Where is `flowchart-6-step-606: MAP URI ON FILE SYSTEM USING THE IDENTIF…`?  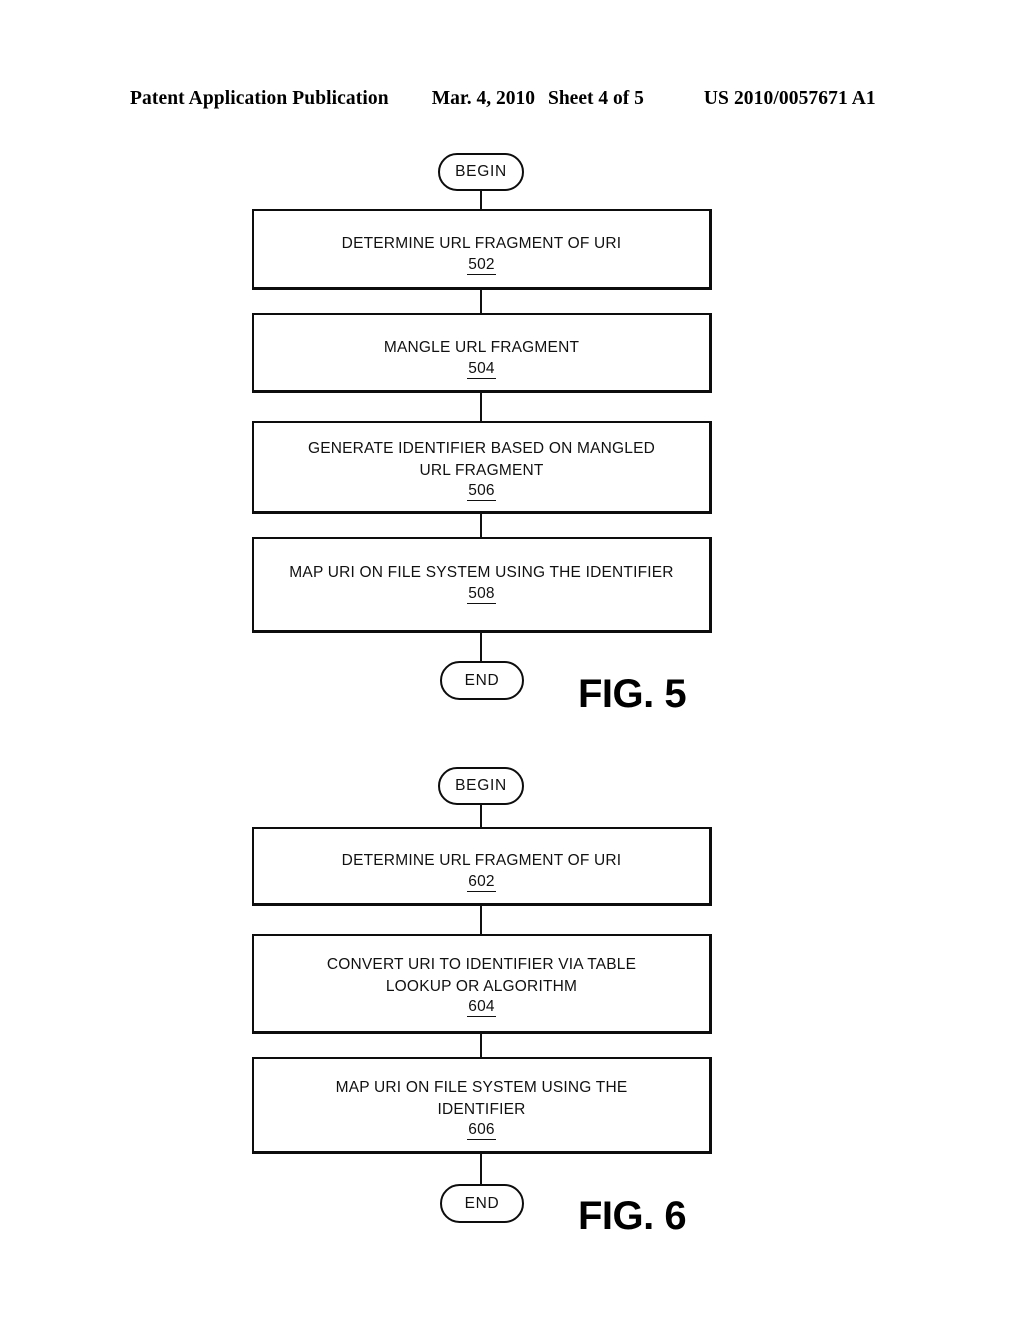 flowchart-6-step-606: MAP URI ON FILE SYSTEM USING THE IDENTIF… is located at coordinates (482, 1105).